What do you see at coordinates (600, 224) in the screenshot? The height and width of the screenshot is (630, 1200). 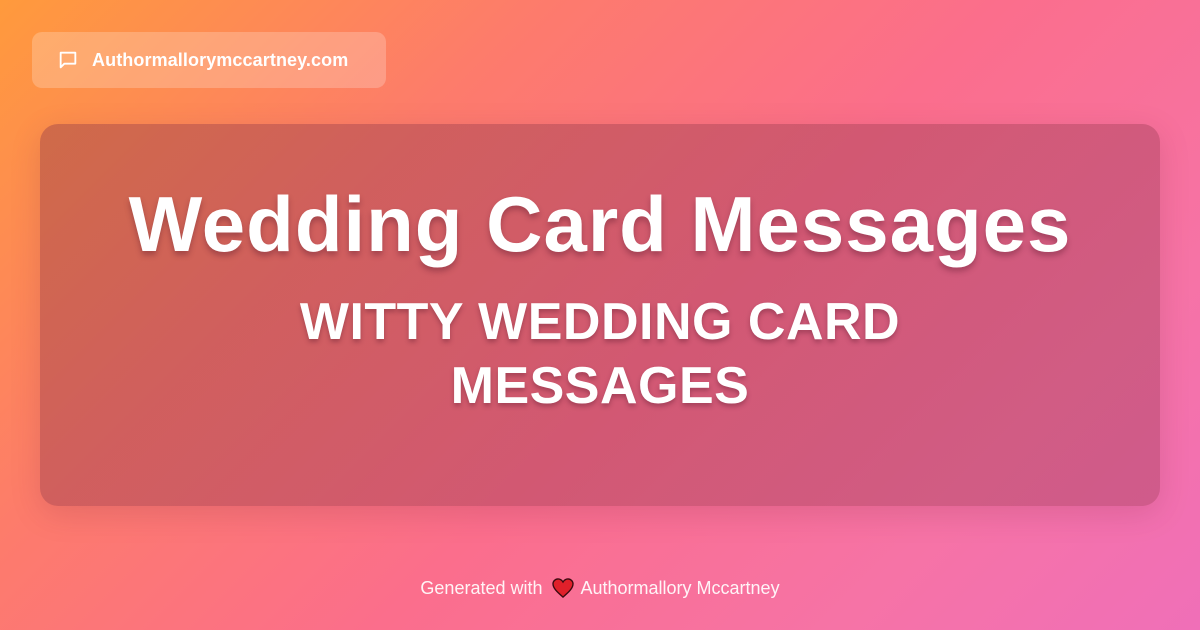 I see `page-title: Wedding Card Messages` at bounding box center [600, 224].